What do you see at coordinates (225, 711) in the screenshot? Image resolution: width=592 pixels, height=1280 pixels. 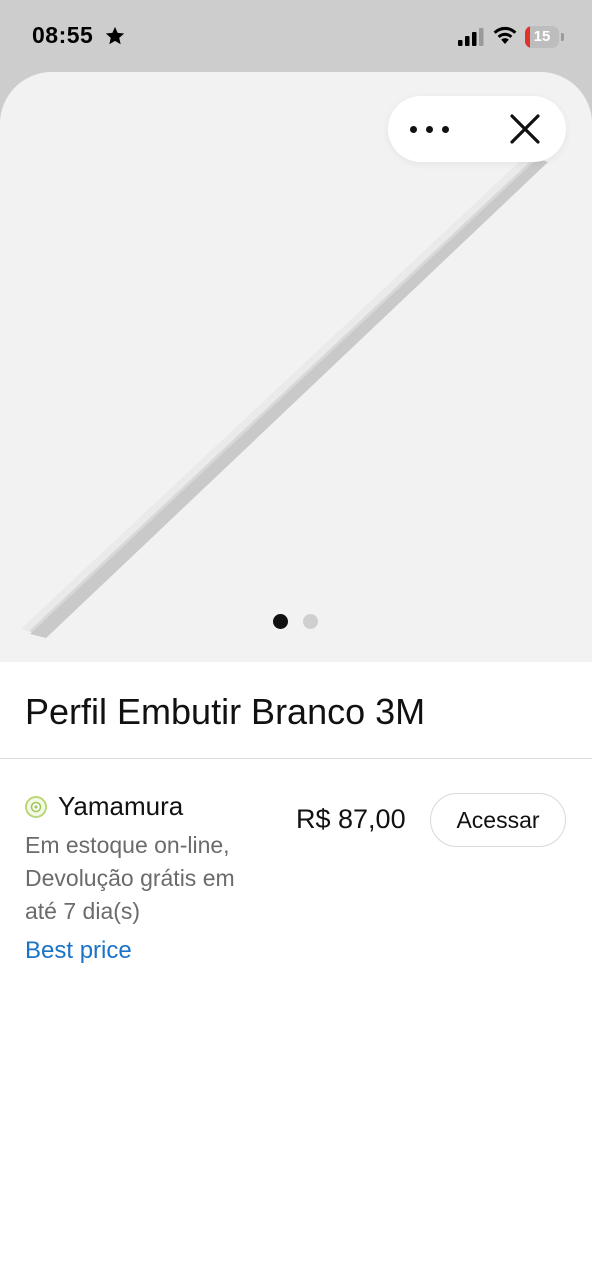 I see `product-title: Perfil Embutir Branco 3M` at bounding box center [225, 711].